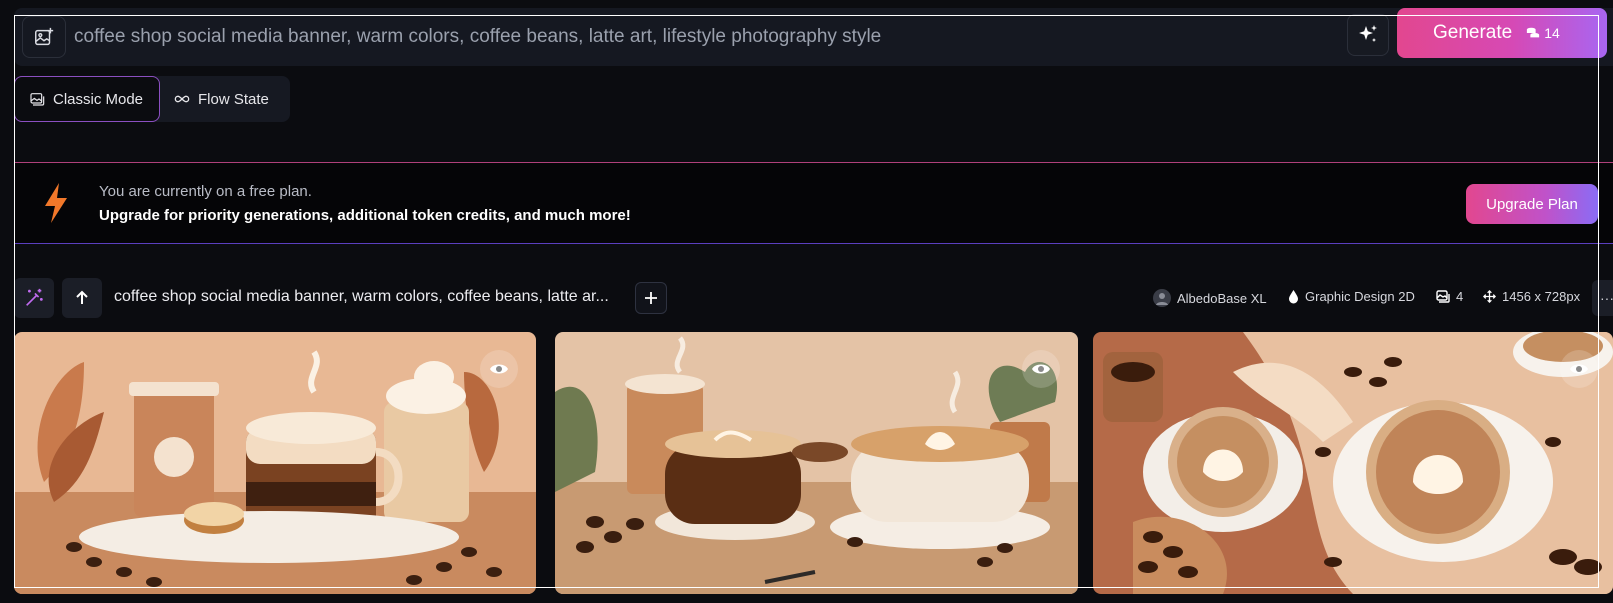 Image resolution: width=1613 pixels, height=603 pixels. What do you see at coordinates (1533, 32) in the screenshot?
I see `token-coins-icon` at bounding box center [1533, 32].